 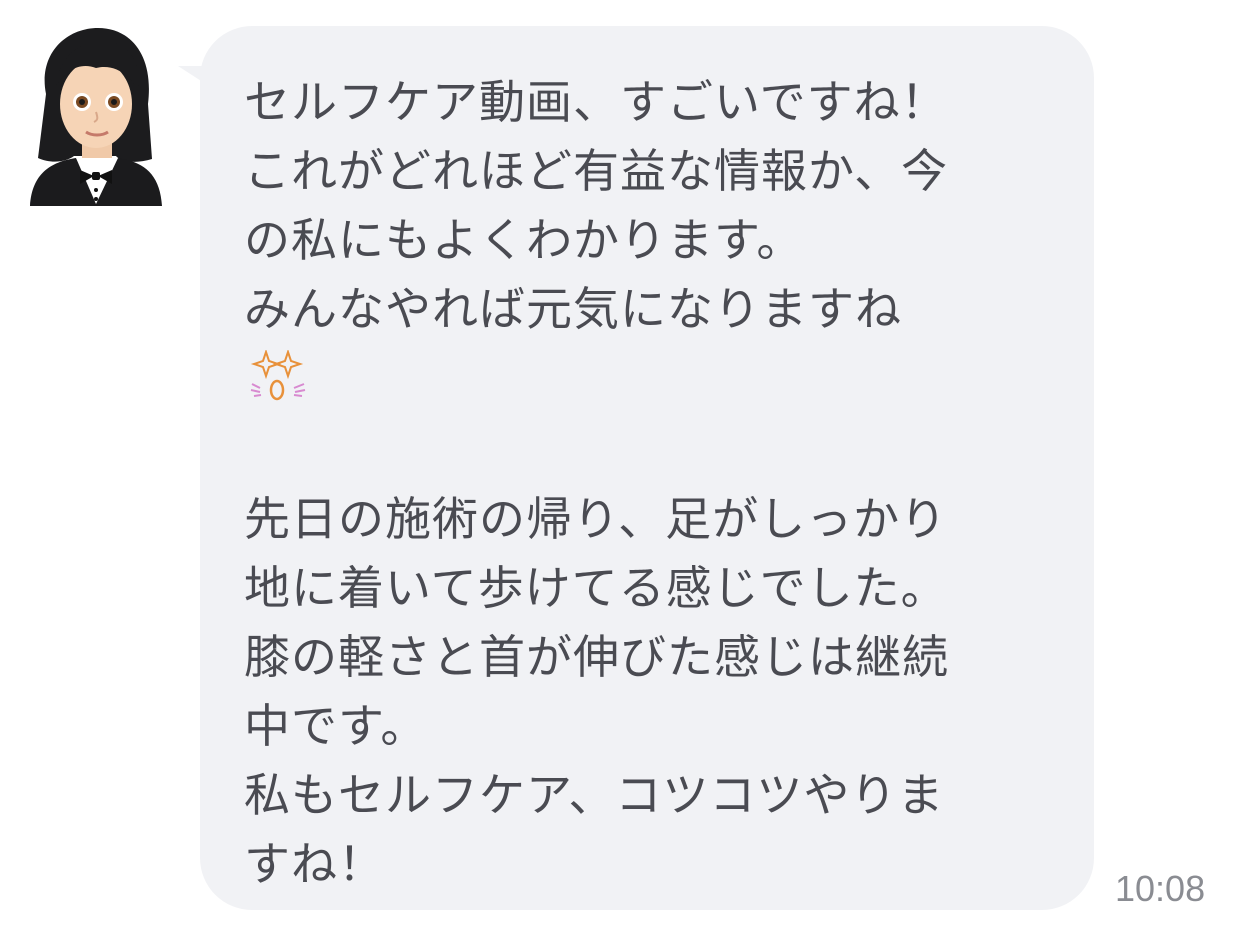 I want to click on message-line: の私にもよくわかります。, so click(x=524, y=240).